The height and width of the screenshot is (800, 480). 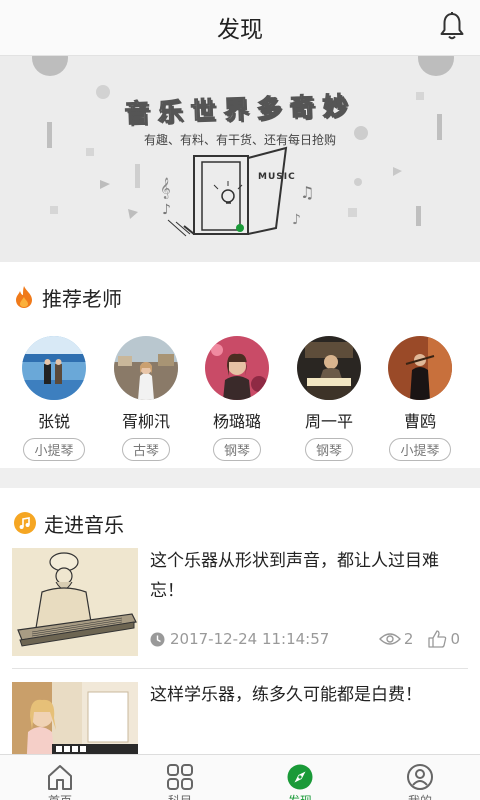 I want to click on article-timestamp: 2017-12-24 11:14:57, so click(x=250, y=639).